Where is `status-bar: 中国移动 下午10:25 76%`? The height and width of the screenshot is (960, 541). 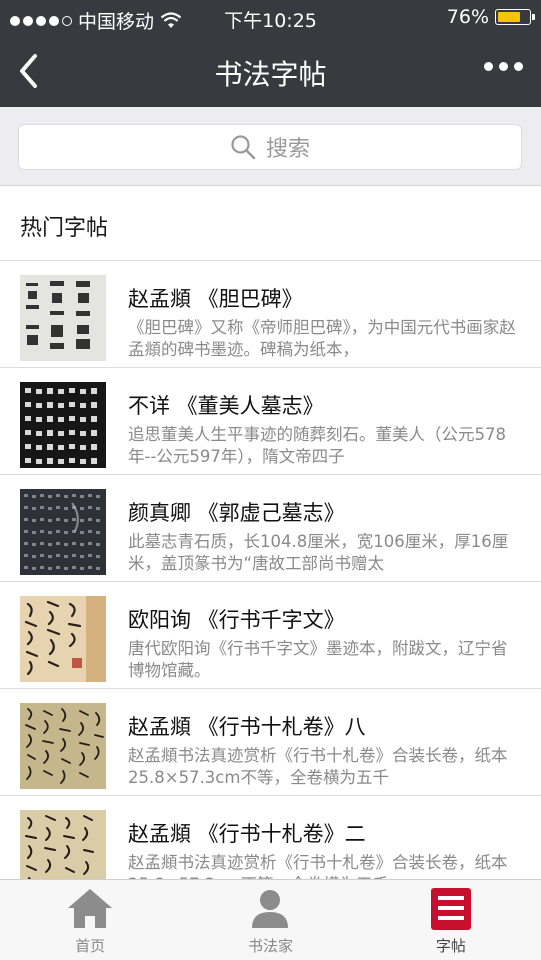 status-bar: 中国移动 下午10:25 76% is located at coordinates (270, 18).